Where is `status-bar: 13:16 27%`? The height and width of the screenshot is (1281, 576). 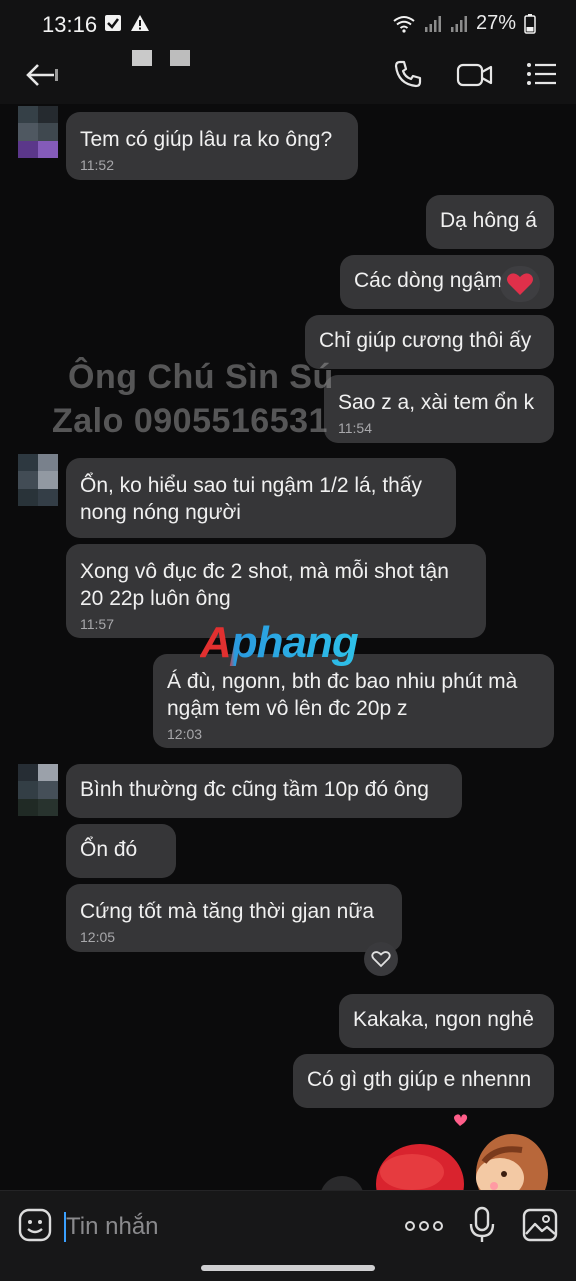 status-bar: 13:16 27% is located at coordinates (288, 23).